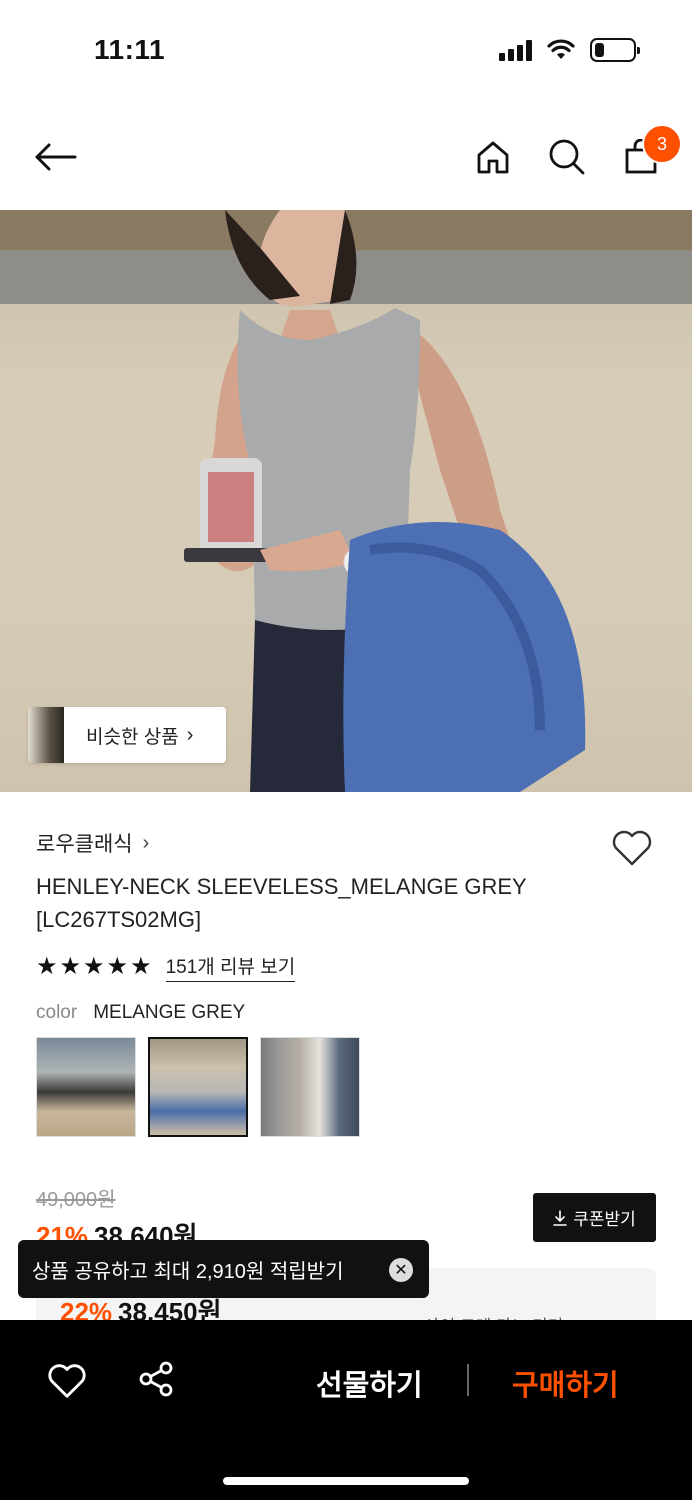 The image size is (692, 1500). What do you see at coordinates (401, 1270) in the screenshot?
I see `close-icon: ✕` at bounding box center [401, 1270].